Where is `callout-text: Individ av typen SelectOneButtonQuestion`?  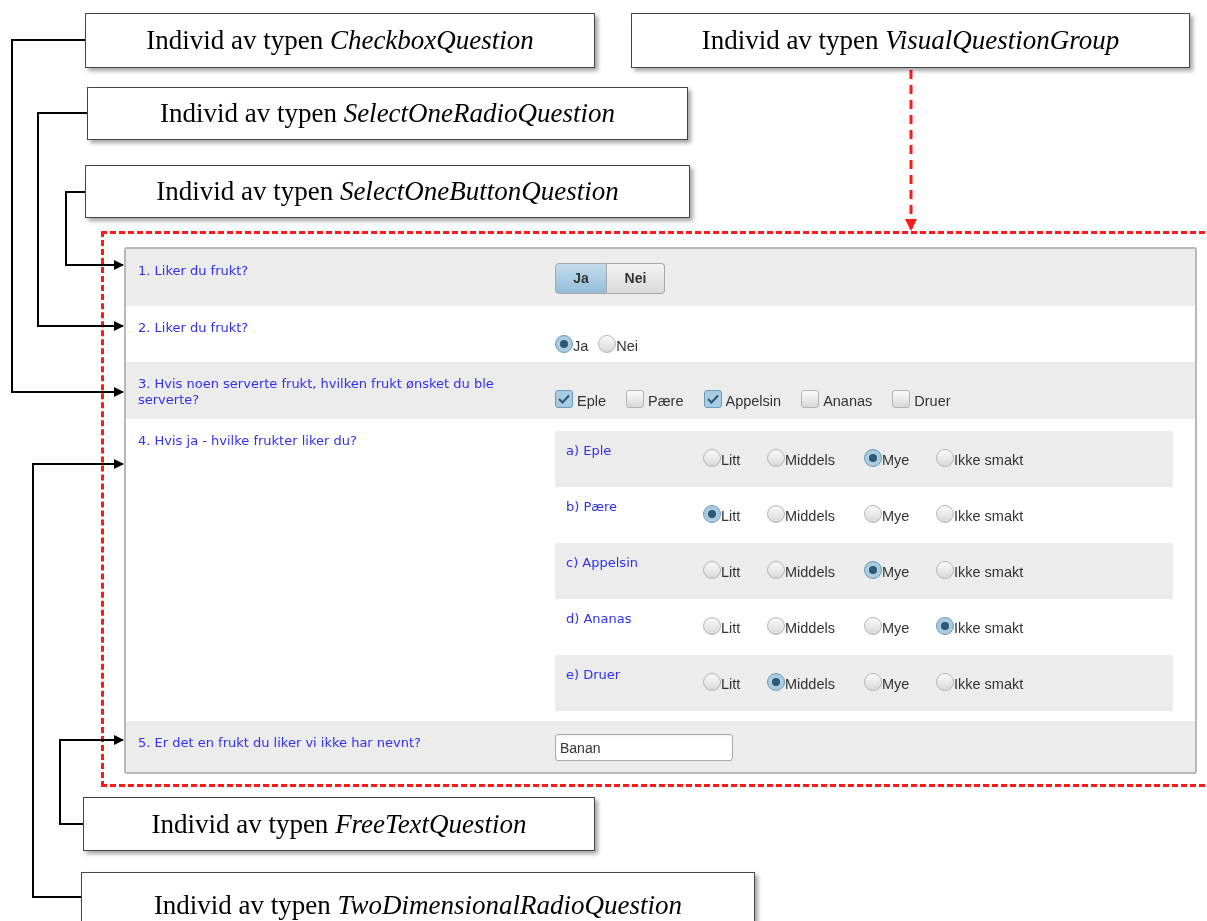
callout-text: Individ av typen SelectOneButtonQuestion is located at coordinates (387, 192).